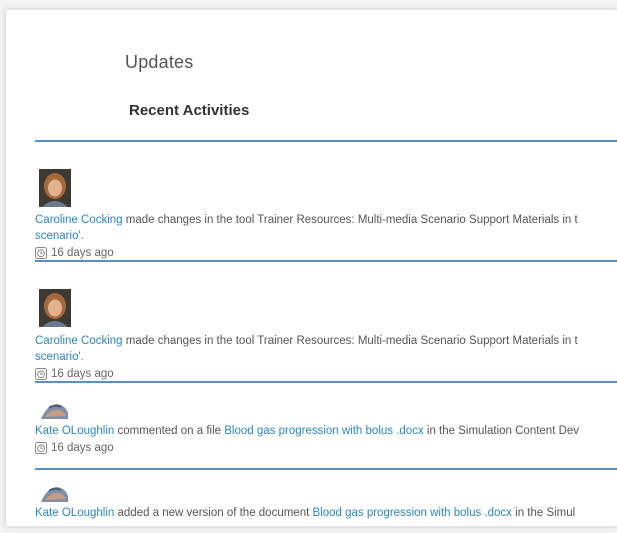  What do you see at coordinates (213, 513) in the screenshot?
I see `activity-text: added a new version of the document` at bounding box center [213, 513].